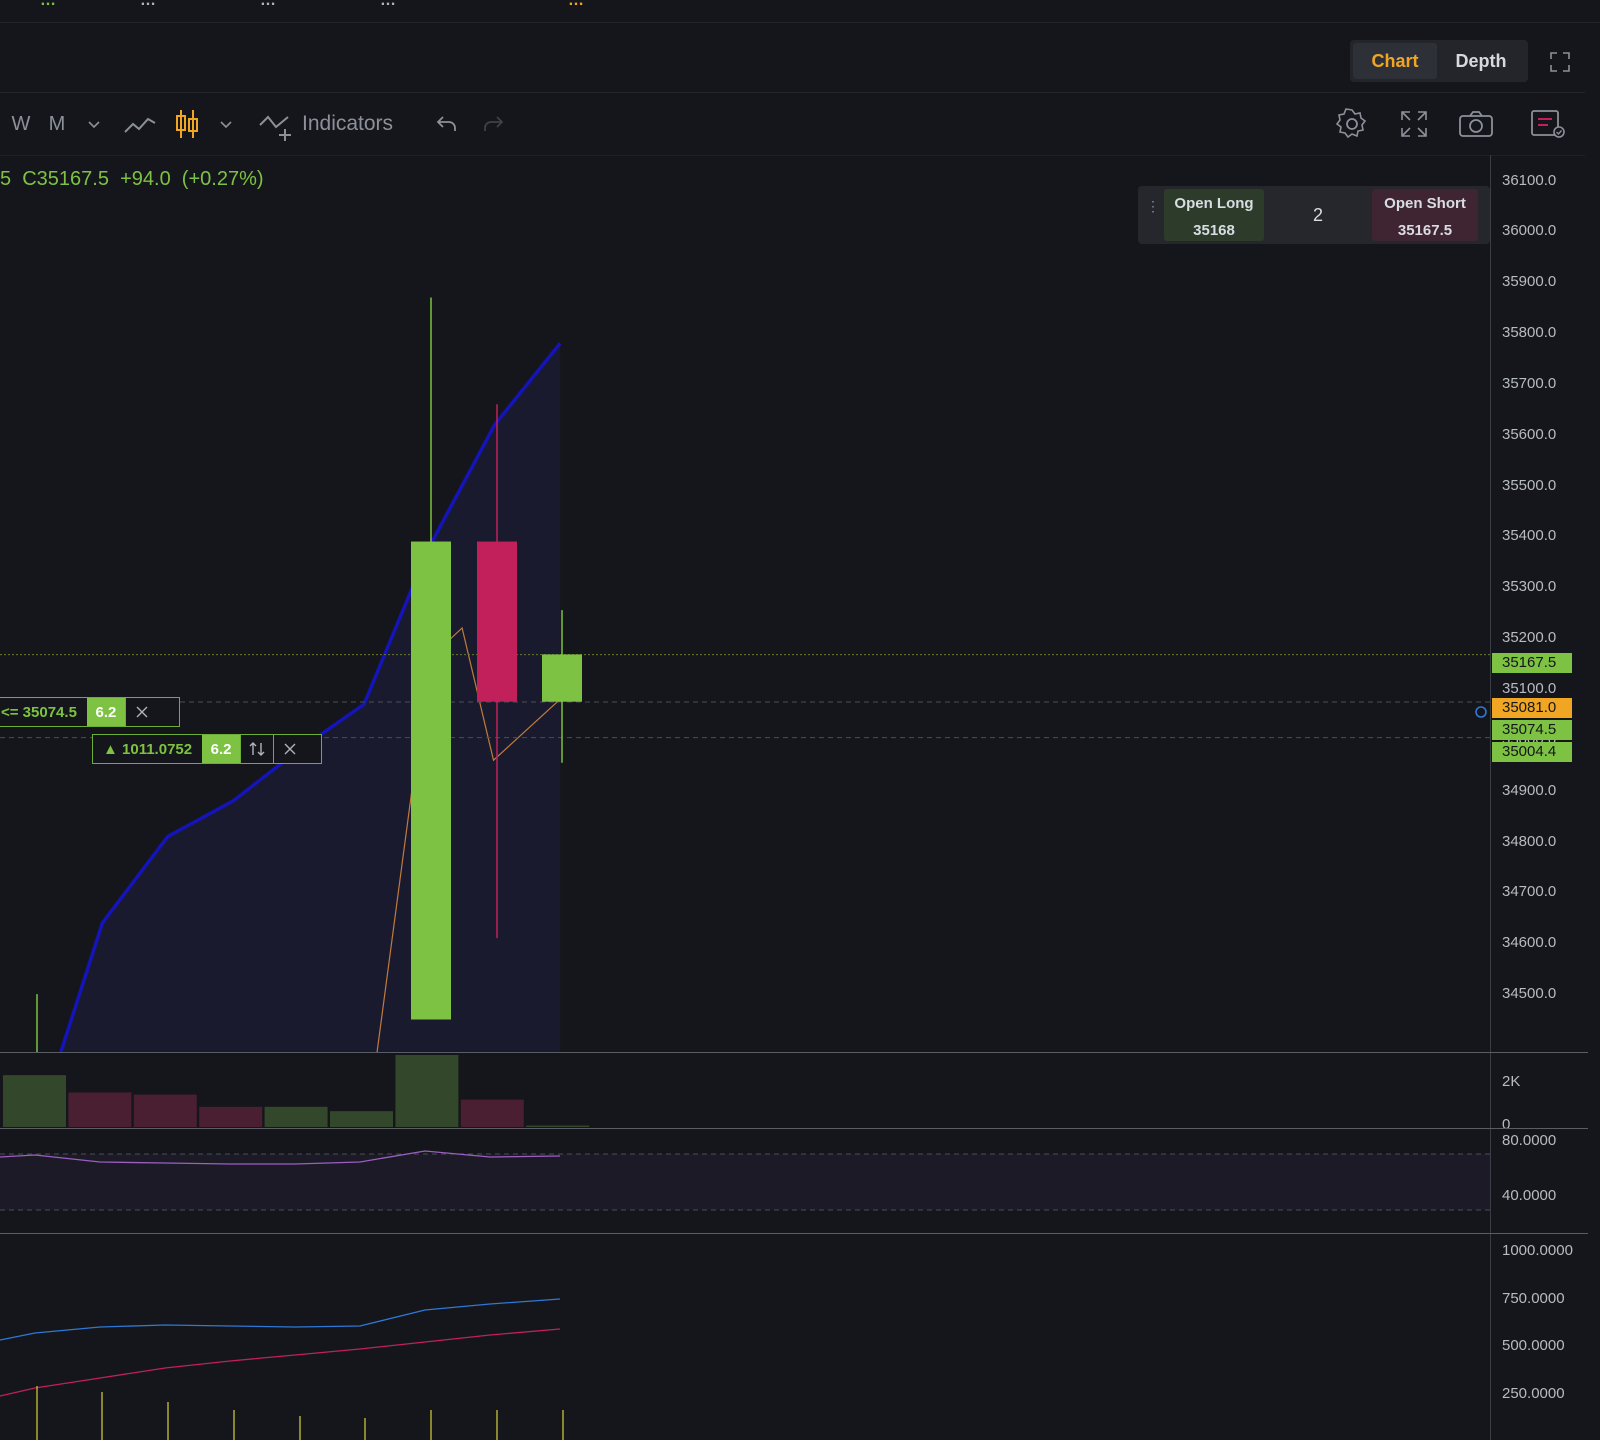 The height and width of the screenshot is (1440, 1600). What do you see at coordinates (745, 1090) in the screenshot?
I see `volume-chart` at bounding box center [745, 1090].